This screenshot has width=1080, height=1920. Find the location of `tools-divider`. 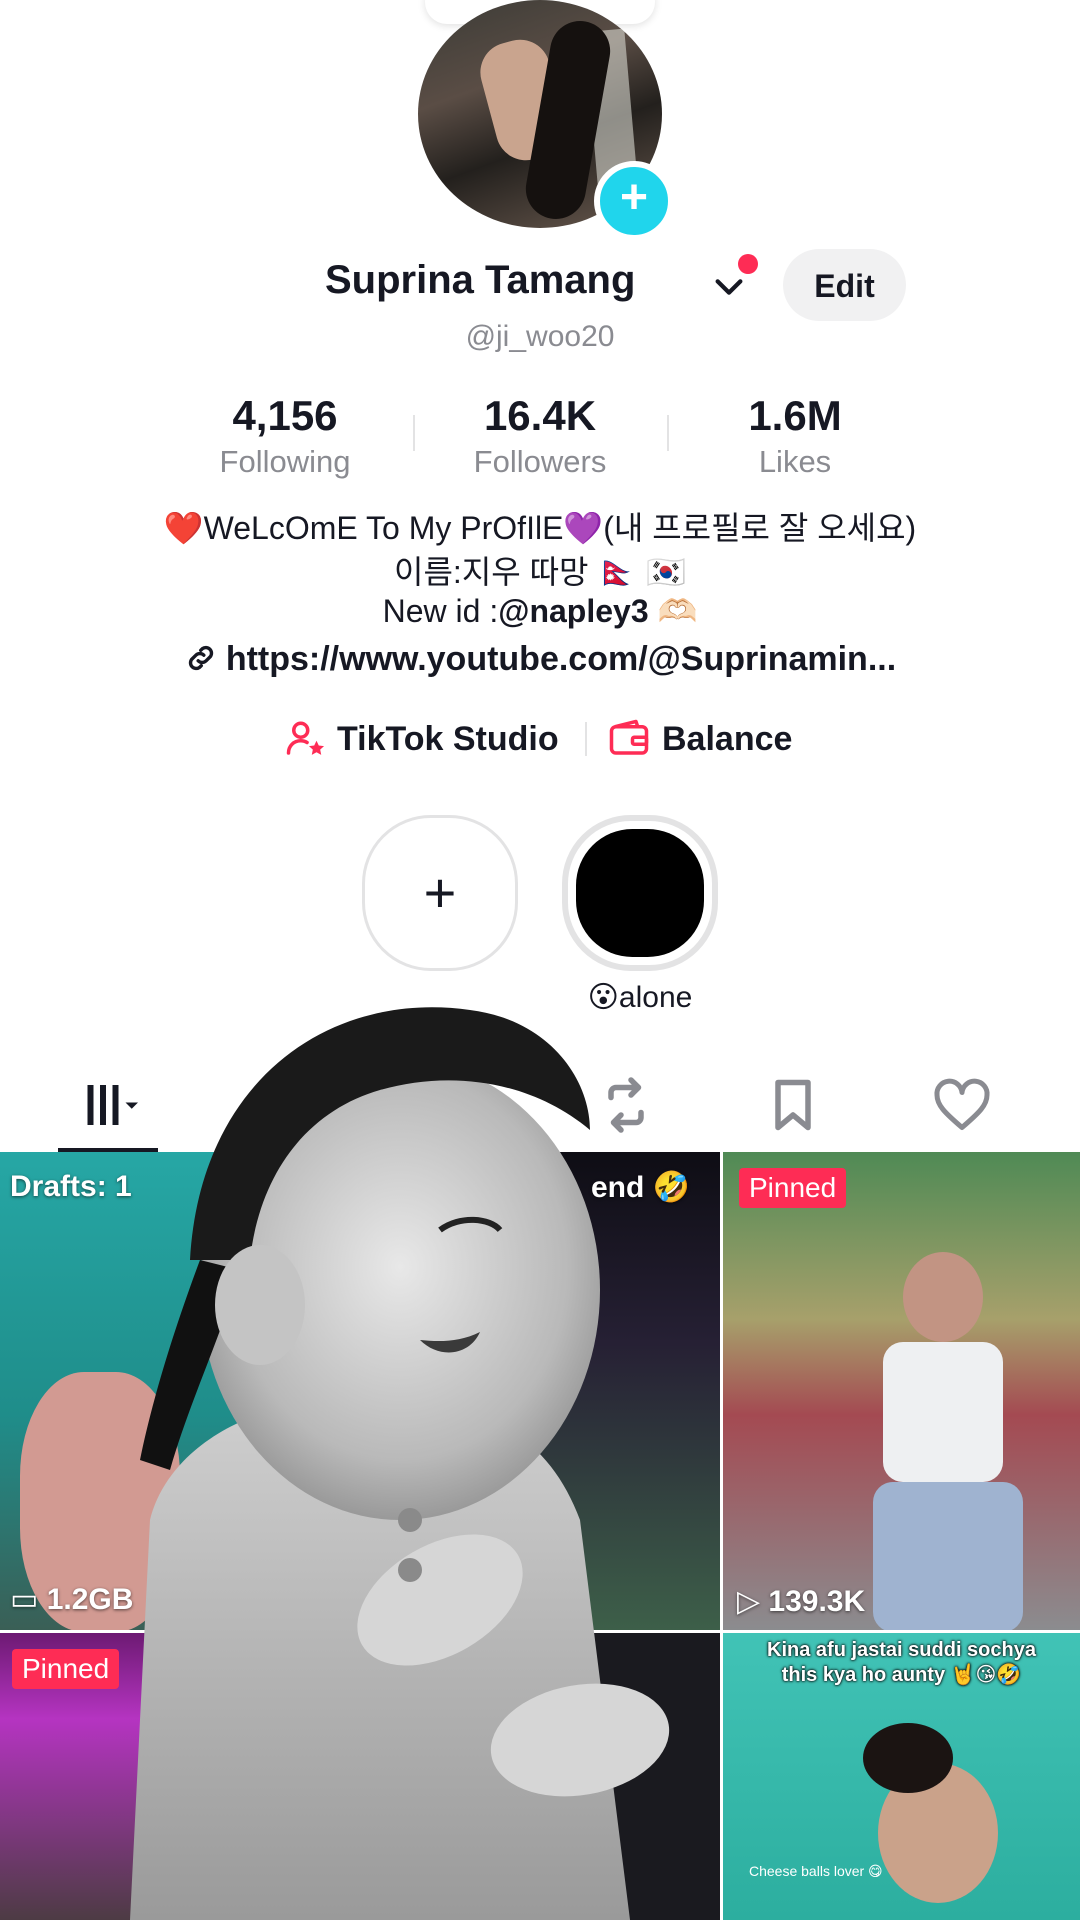

tools-divider is located at coordinates (586, 739).